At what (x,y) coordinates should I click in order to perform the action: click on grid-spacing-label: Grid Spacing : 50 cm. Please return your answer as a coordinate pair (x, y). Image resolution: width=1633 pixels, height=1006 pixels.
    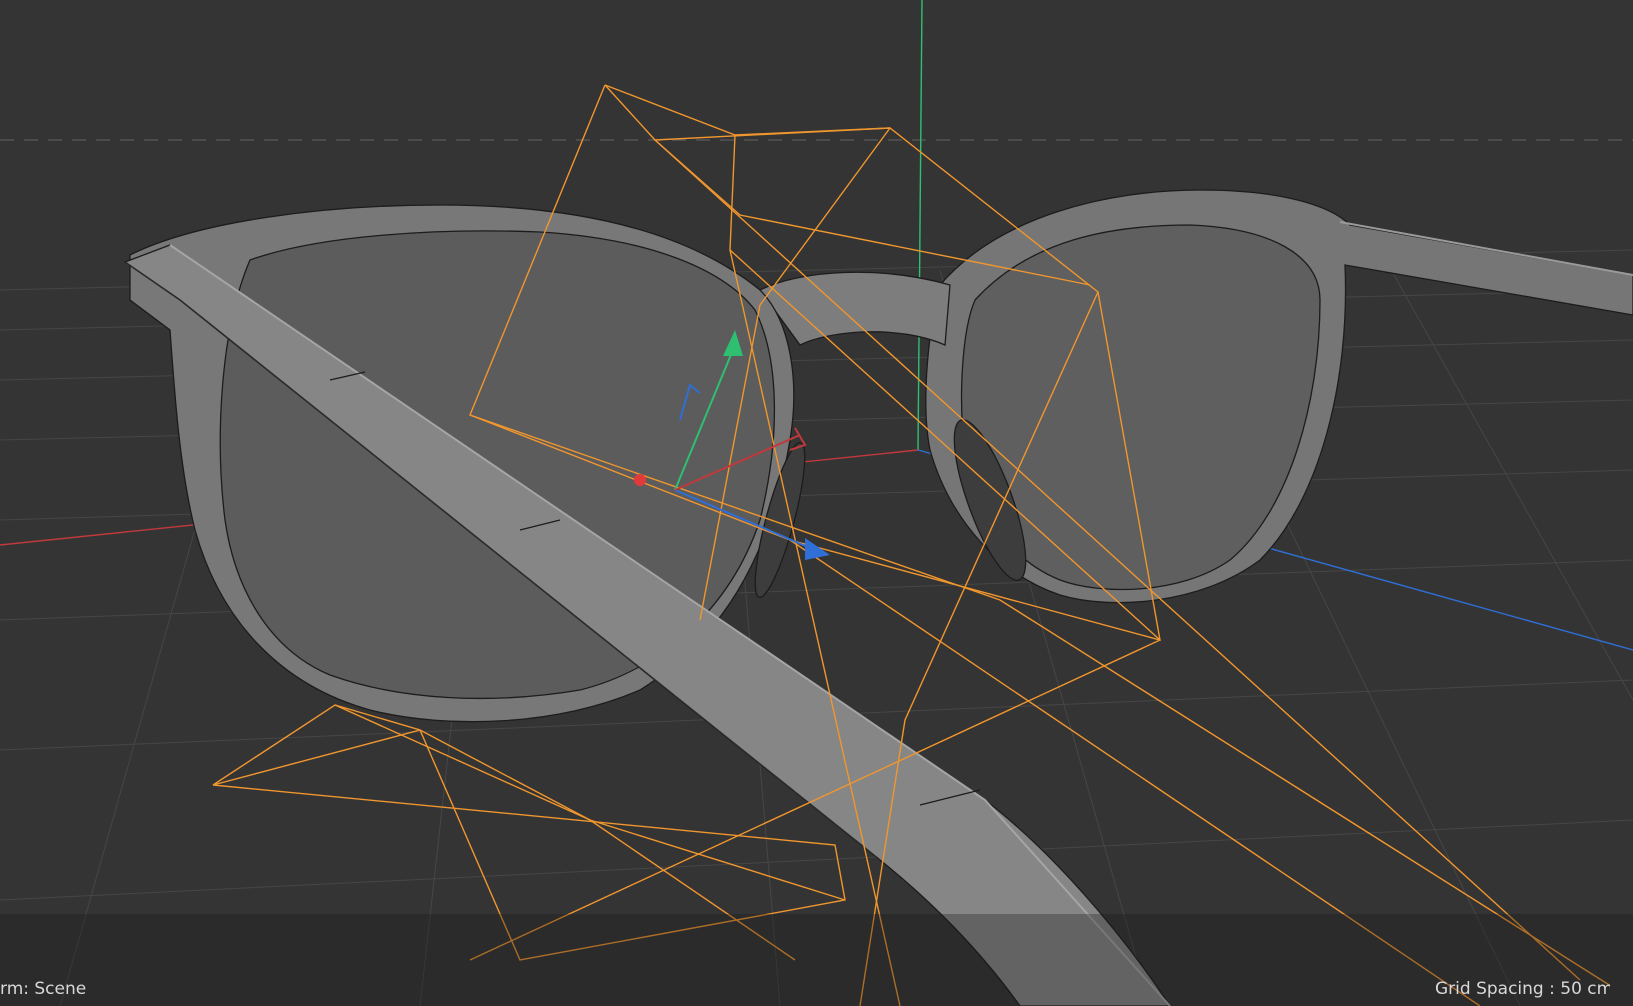
    Looking at the image, I should click on (1524, 989).